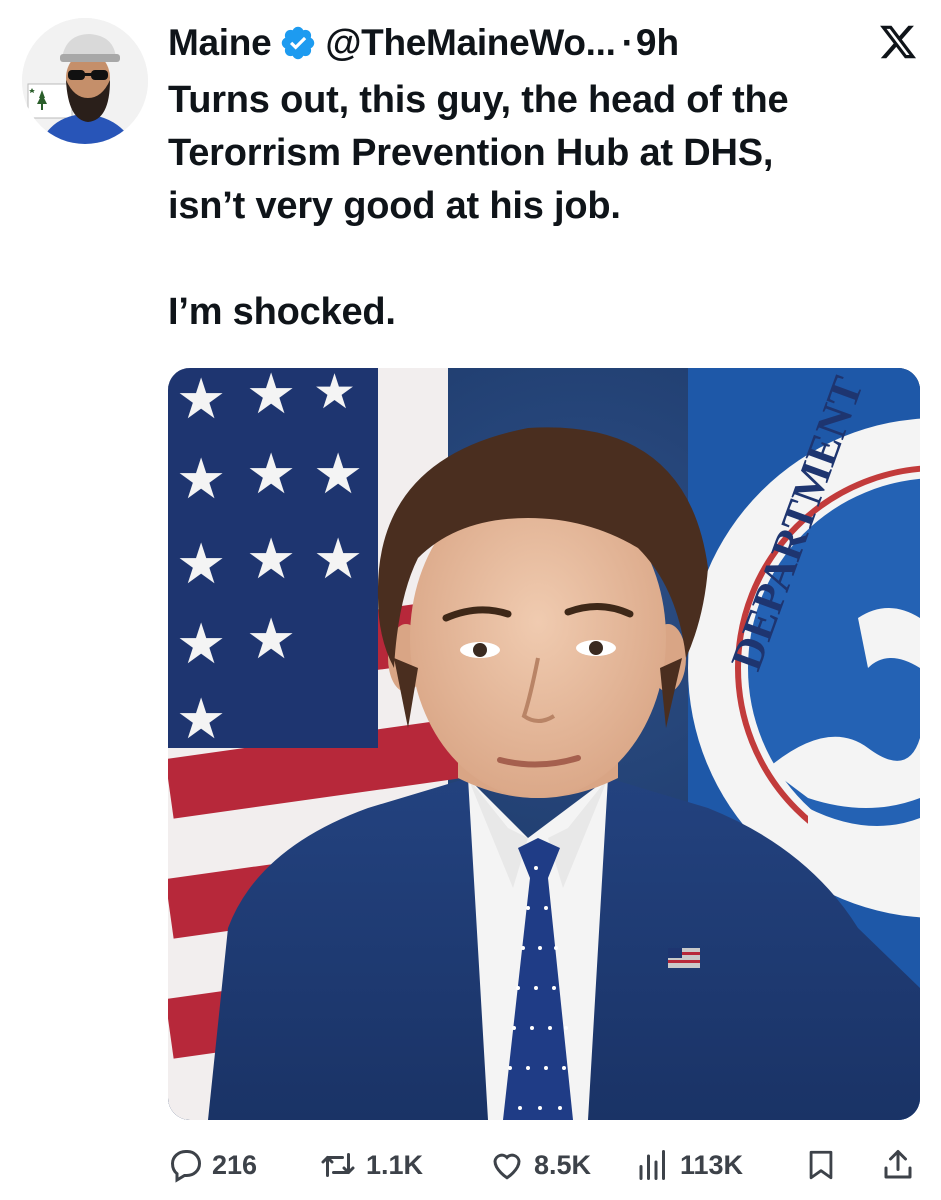  Describe the element at coordinates (657, 43) in the screenshot. I see `tweet-timestamp: 9h` at that location.